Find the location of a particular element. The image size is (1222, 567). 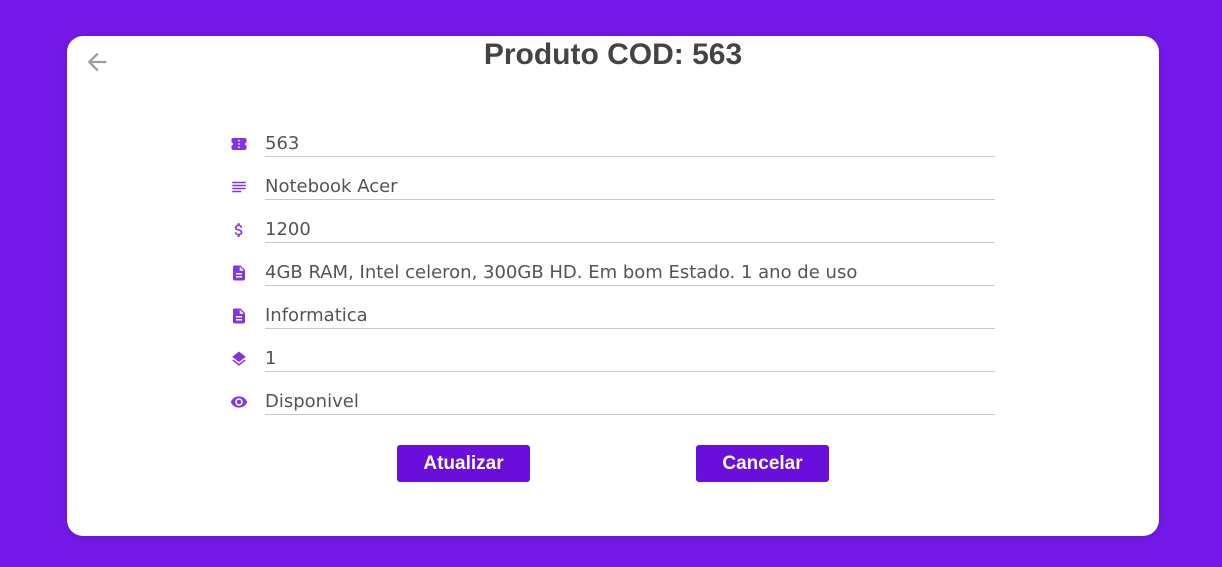

description-row is located at coordinates (615, 276).